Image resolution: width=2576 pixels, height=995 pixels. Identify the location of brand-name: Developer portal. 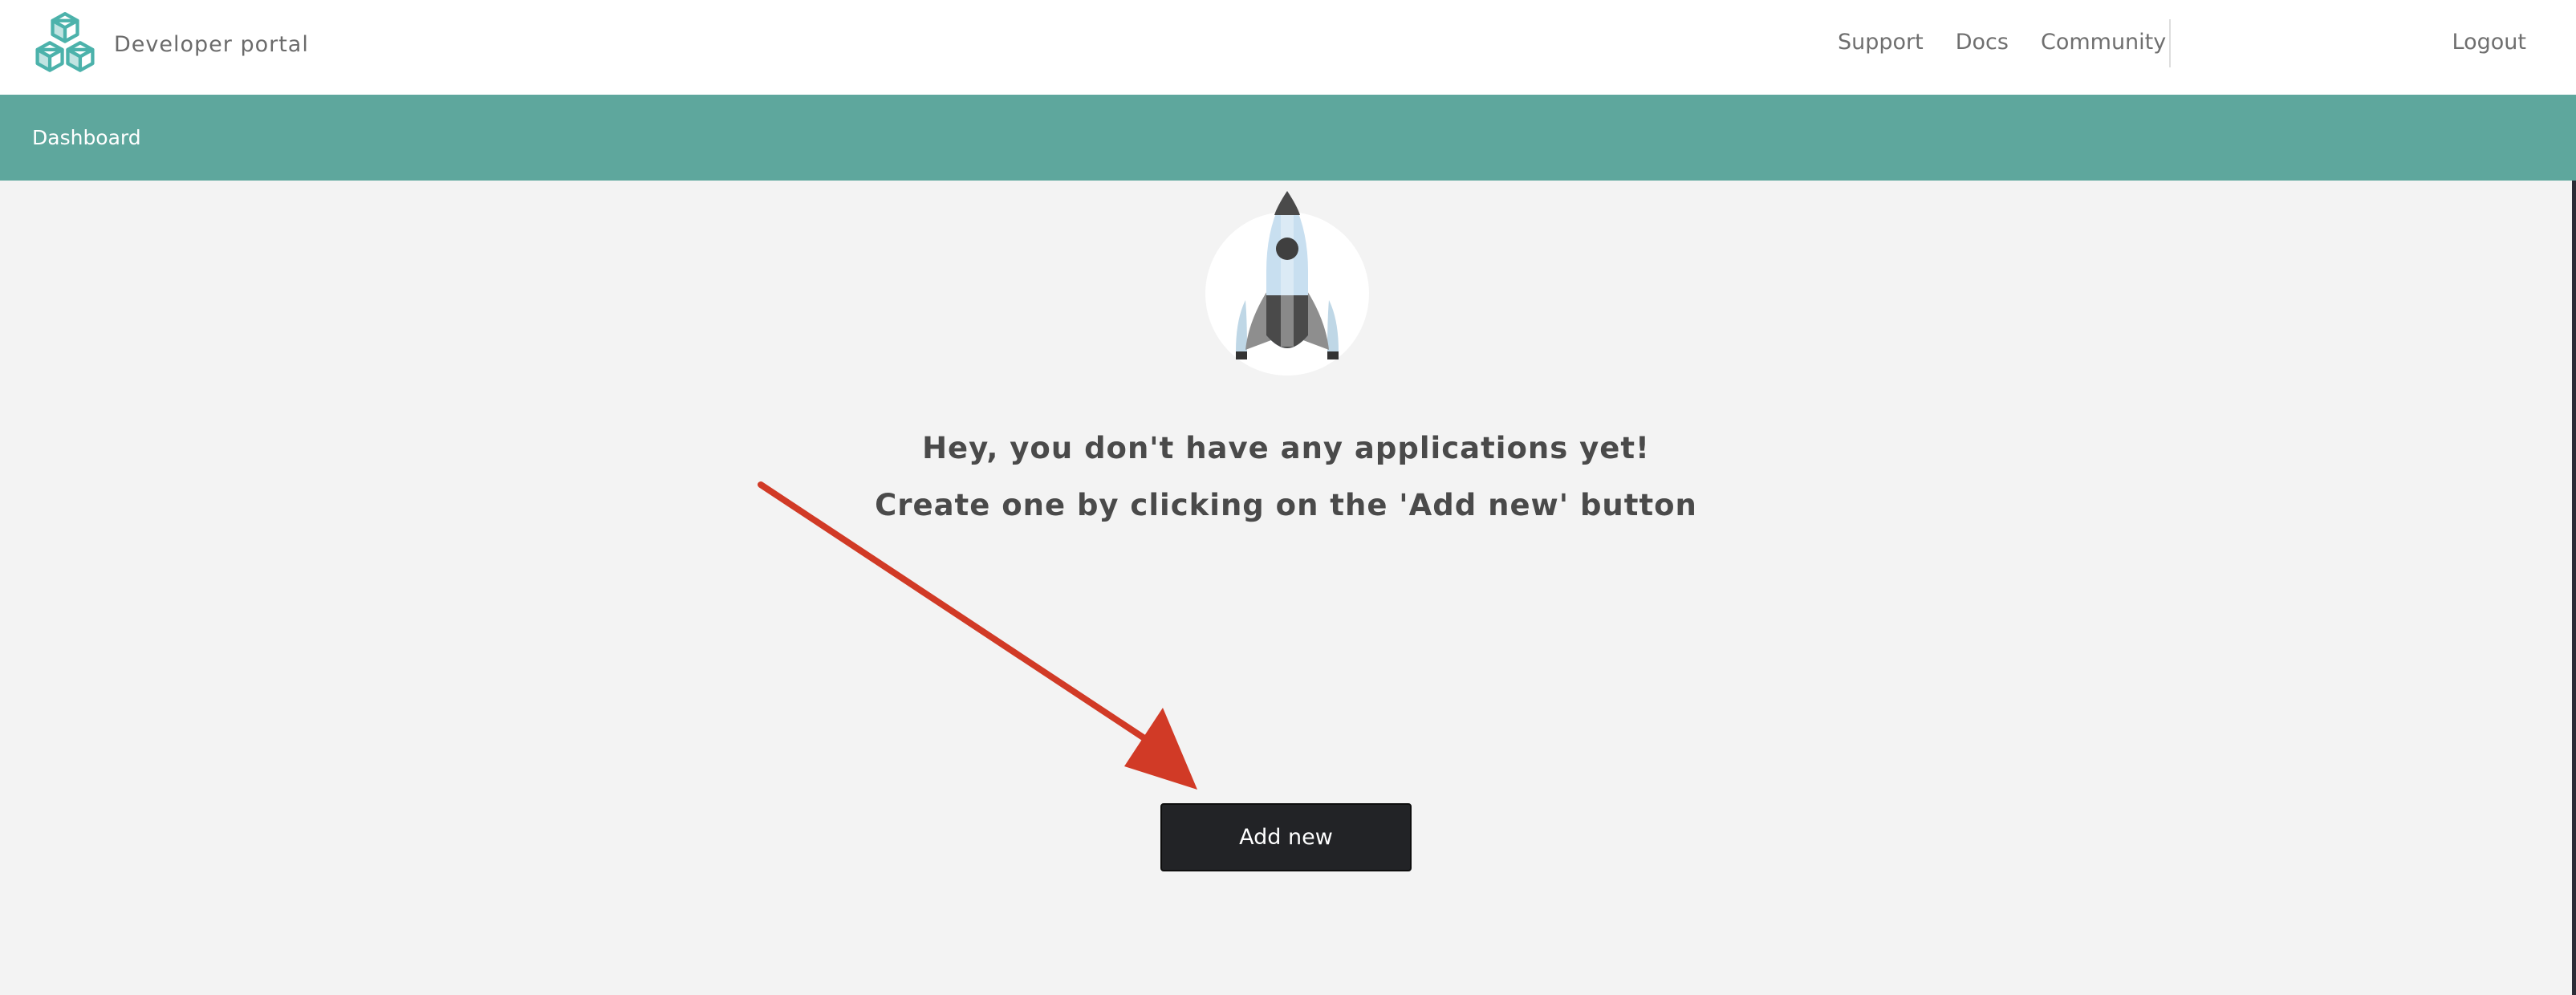
(212, 44).